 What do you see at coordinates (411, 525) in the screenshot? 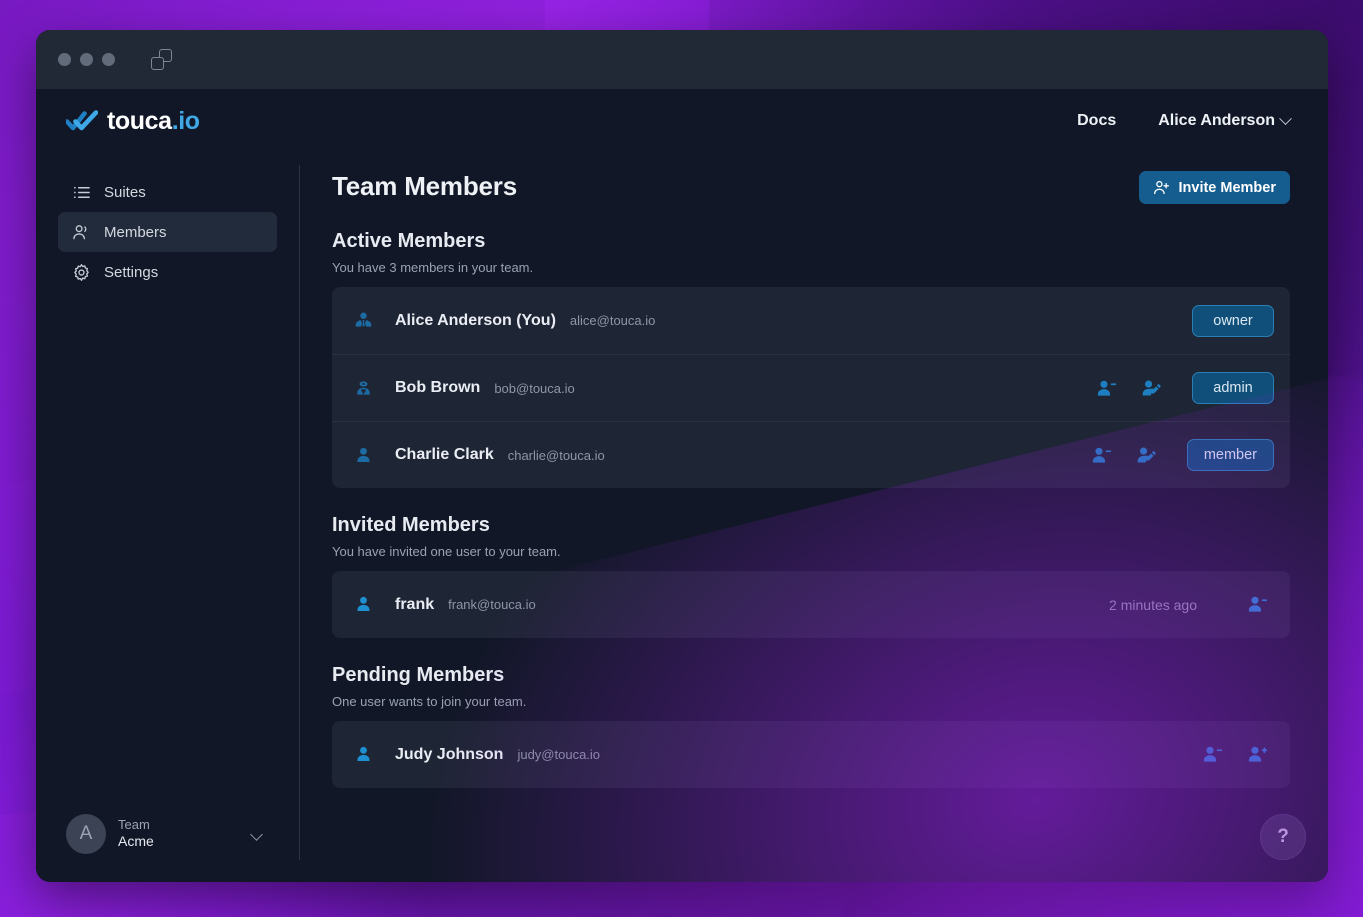
I see `section-title-invited: Invited Members` at bounding box center [411, 525].